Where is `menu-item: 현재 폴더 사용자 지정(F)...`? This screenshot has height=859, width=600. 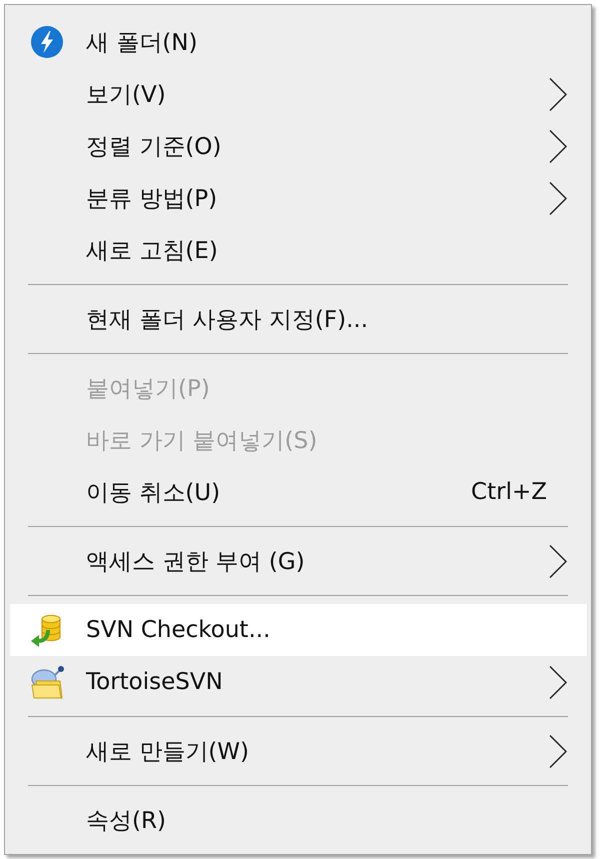 menu-item: 현재 폴더 사용자 지정(F)... is located at coordinates (298, 319).